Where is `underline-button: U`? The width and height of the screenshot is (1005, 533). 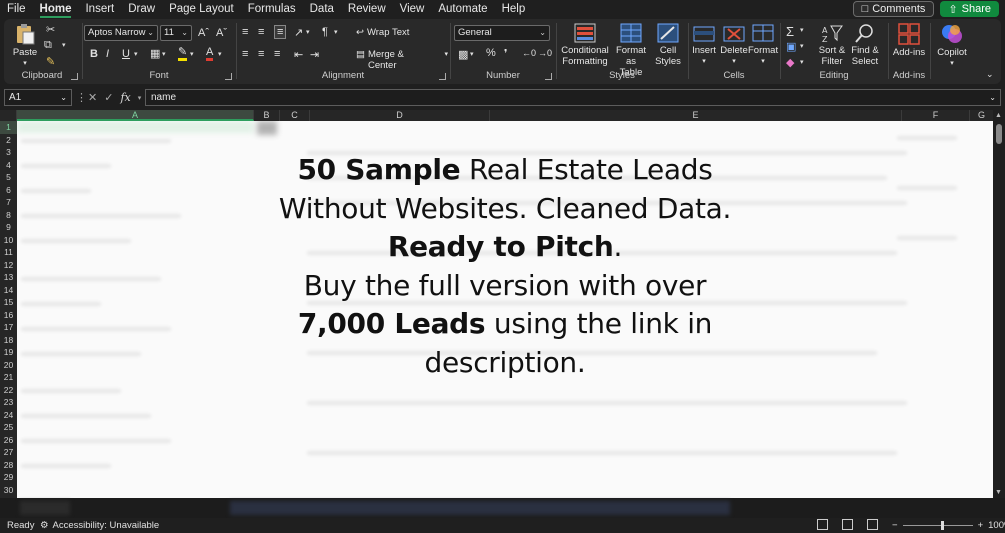 underline-button: U is located at coordinates (126, 54).